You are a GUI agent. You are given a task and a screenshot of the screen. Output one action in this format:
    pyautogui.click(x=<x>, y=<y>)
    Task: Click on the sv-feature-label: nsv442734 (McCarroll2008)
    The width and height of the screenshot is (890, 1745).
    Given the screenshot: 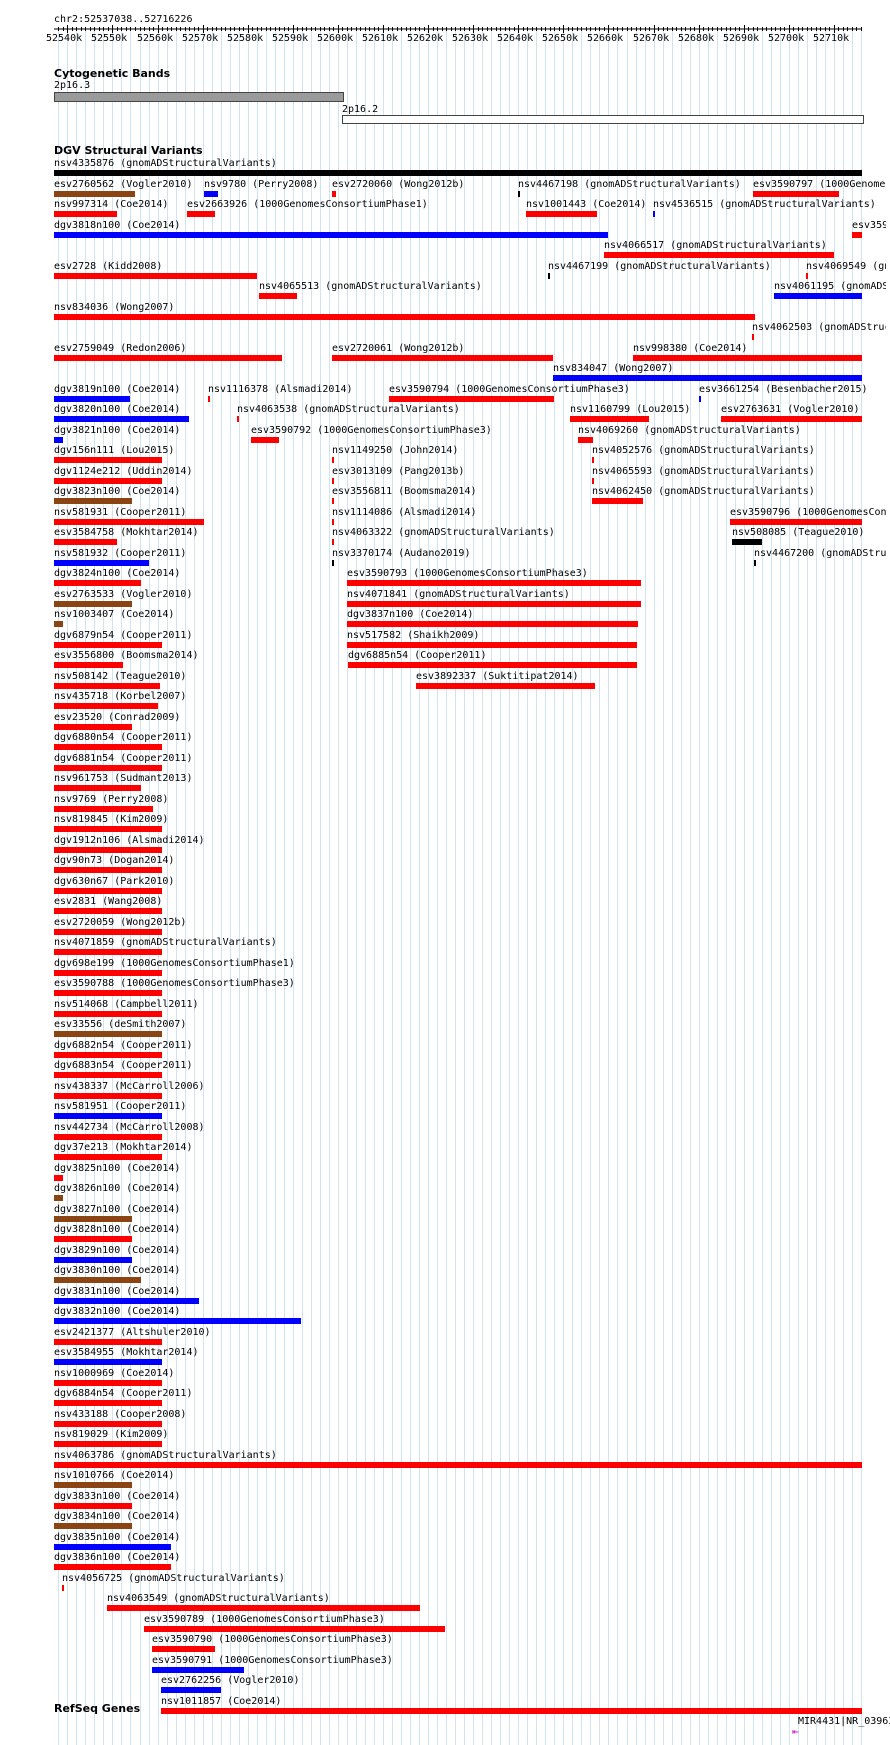 What is the action you would take?
    pyautogui.click(x=129, y=1127)
    